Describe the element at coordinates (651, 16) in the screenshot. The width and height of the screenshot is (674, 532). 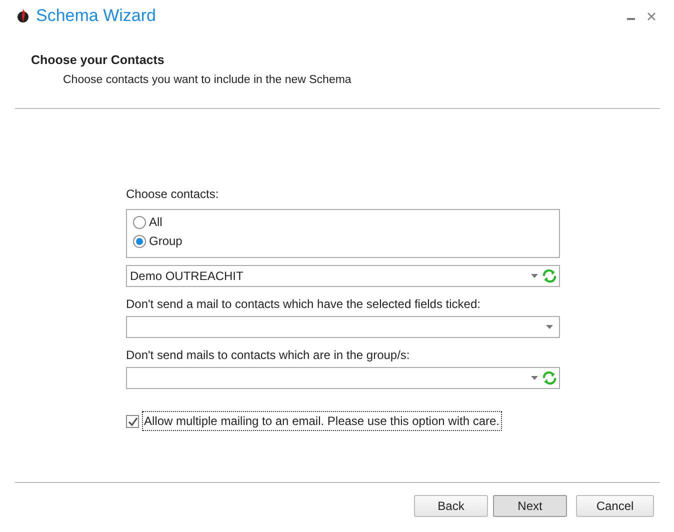
I see `close-icon` at that location.